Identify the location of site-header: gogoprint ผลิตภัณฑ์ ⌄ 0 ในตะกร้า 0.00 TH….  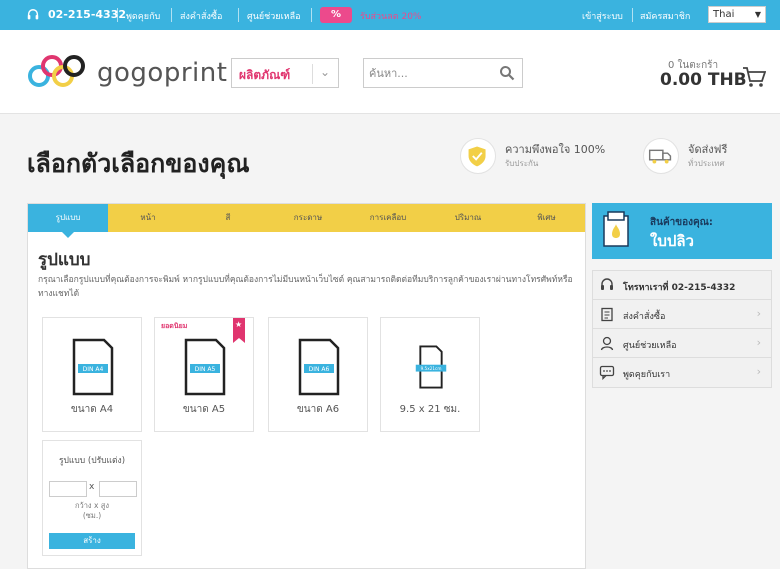
(390, 72).